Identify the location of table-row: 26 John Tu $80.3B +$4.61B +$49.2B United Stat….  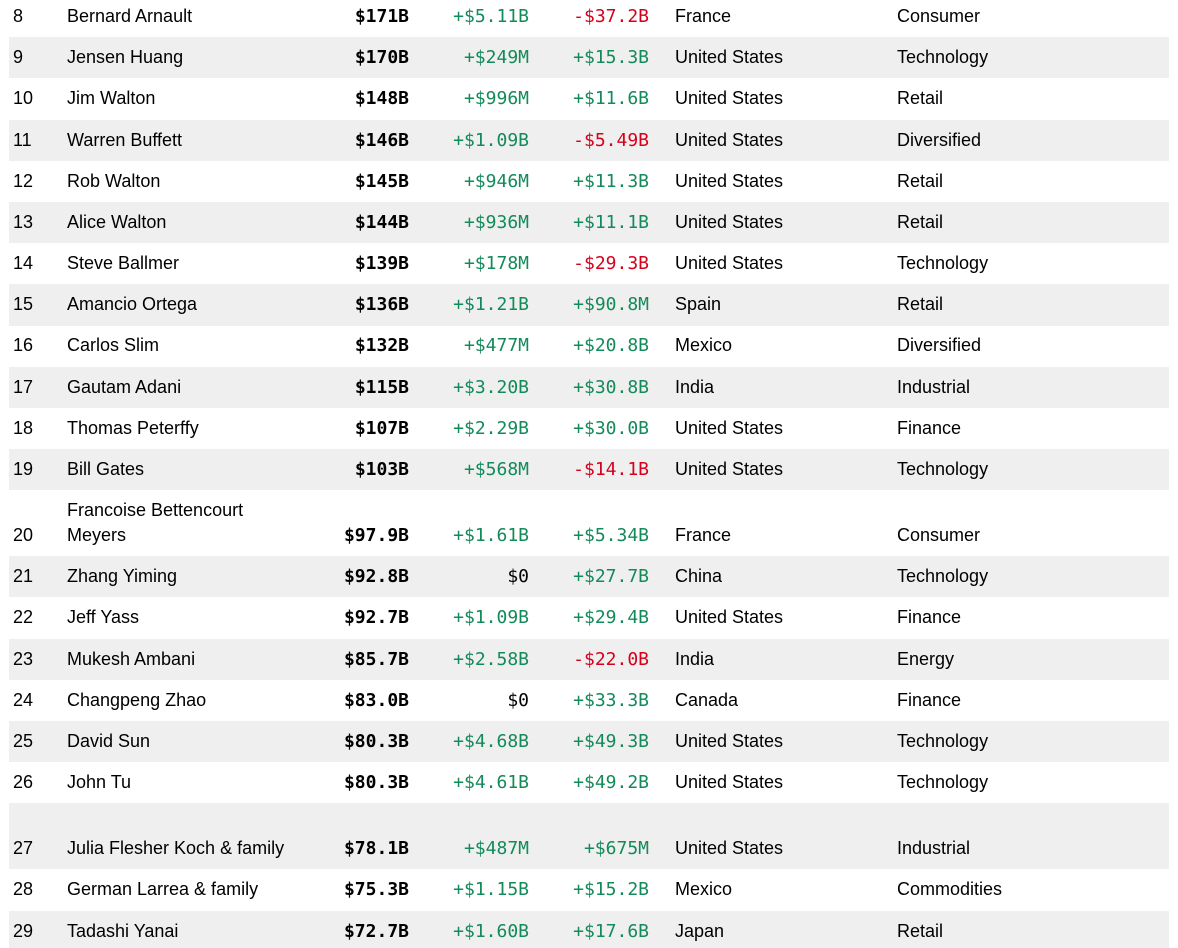
(589, 782).